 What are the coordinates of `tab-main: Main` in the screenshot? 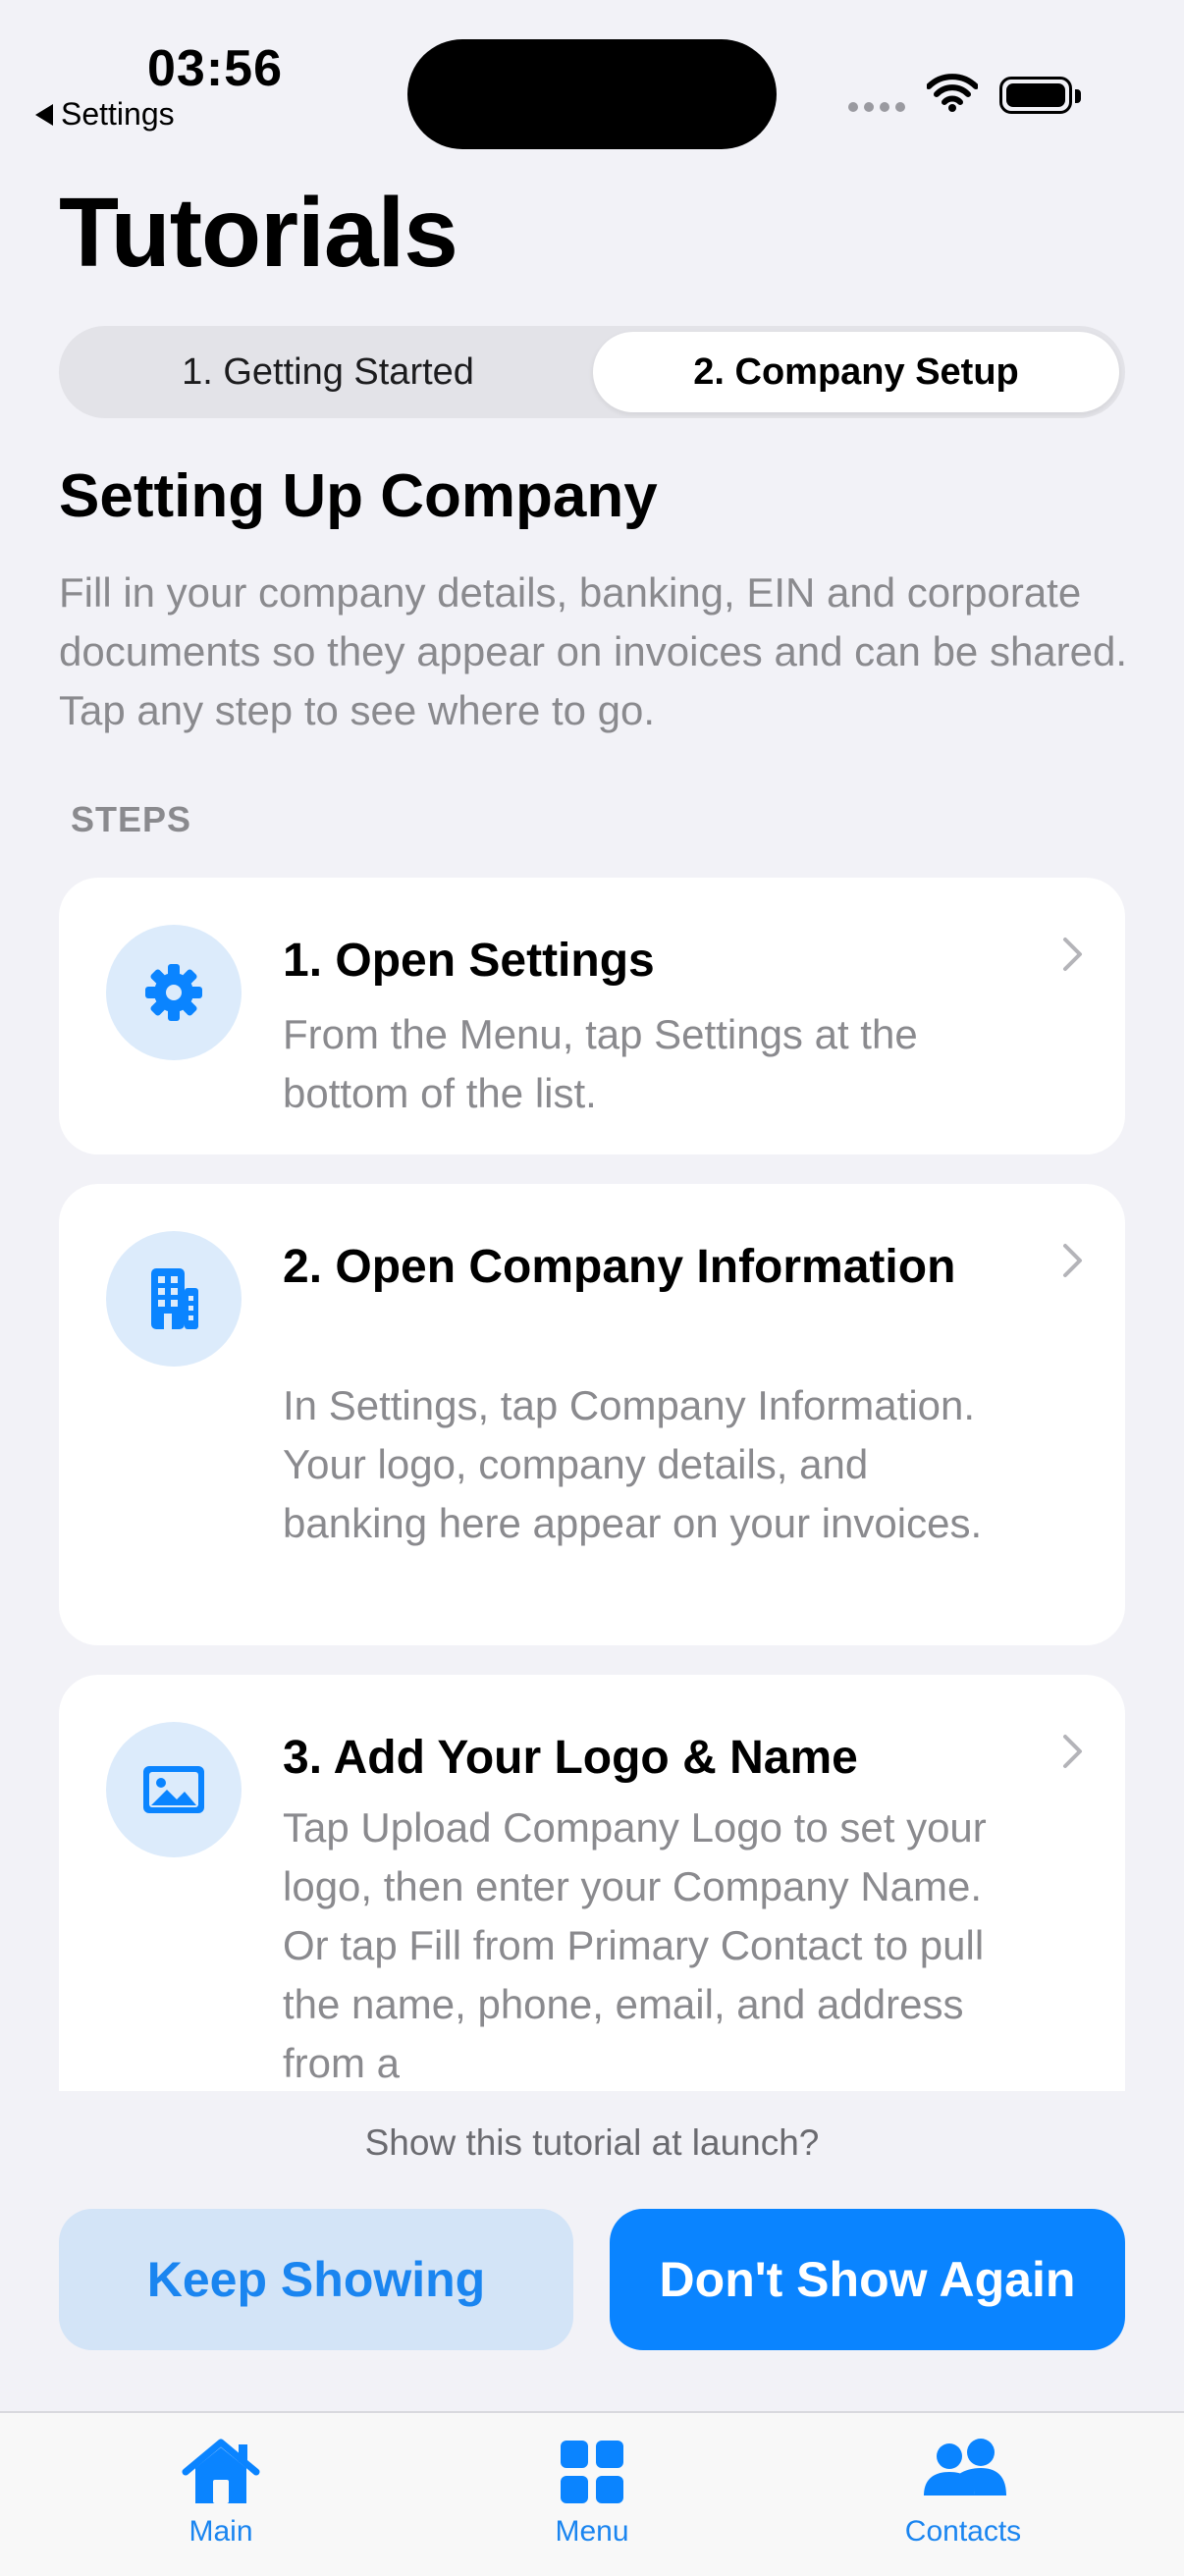 It's located at (221, 2493).